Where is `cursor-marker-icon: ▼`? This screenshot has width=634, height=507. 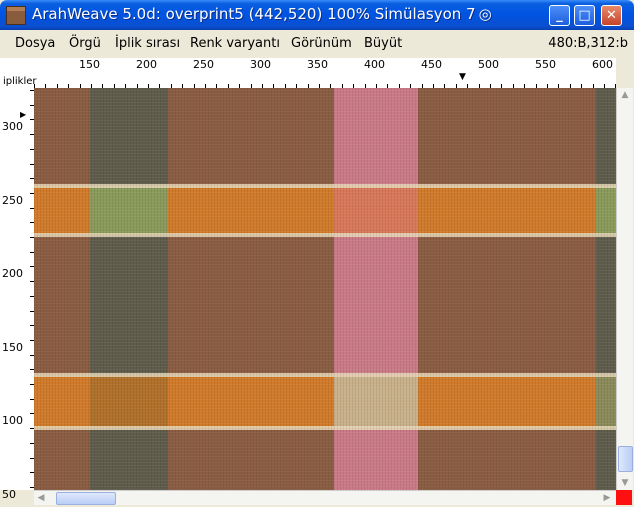 cursor-marker-icon: ▼ is located at coordinates (462, 77).